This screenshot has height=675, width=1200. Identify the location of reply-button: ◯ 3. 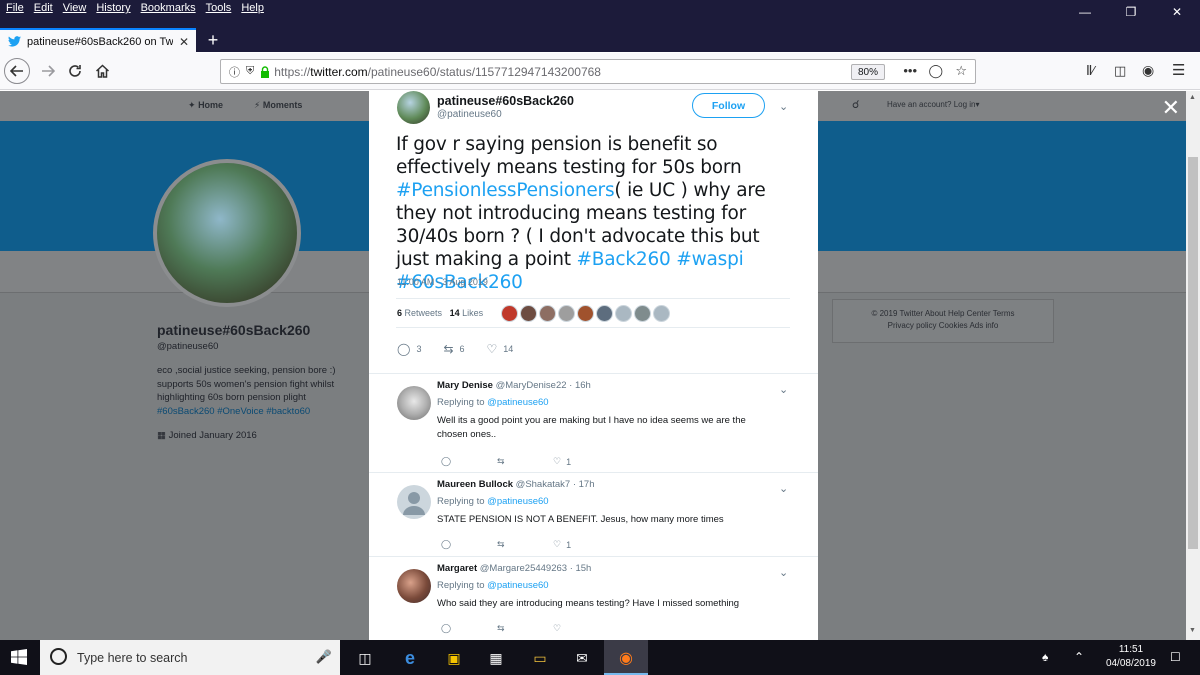
(409, 349).